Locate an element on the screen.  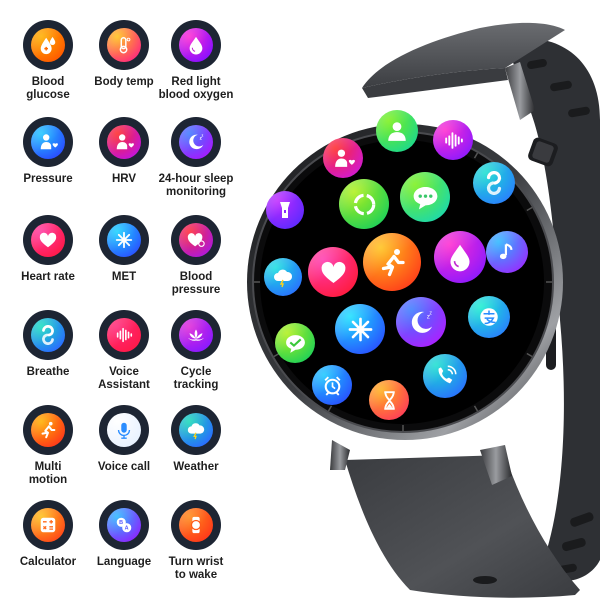
calculator-icon is located at coordinates (48, 525).